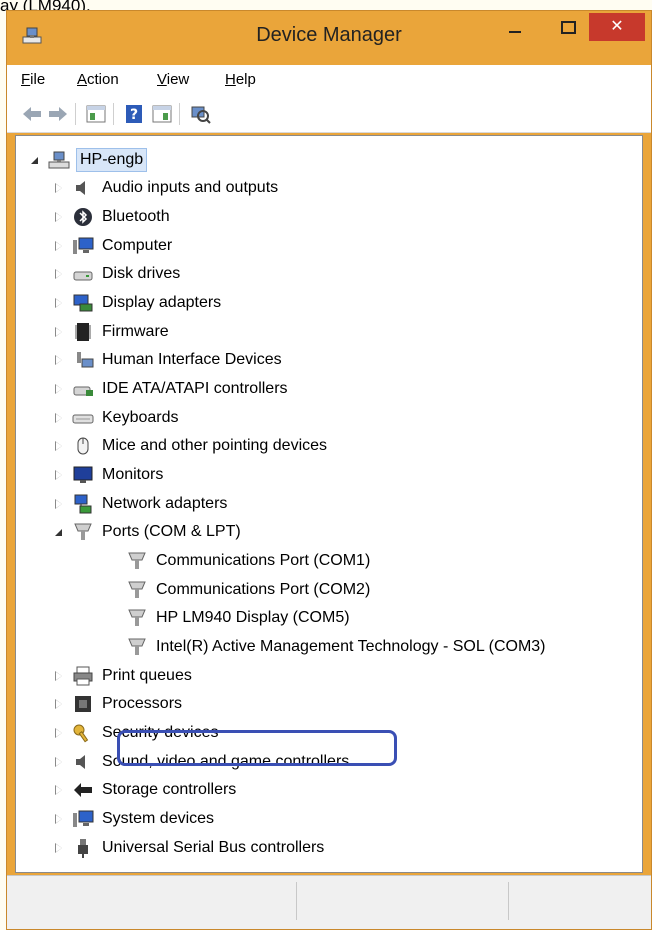 The height and width of the screenshot is (930, 652). What do you see at coordinates (167, 187) in the screenshot?
I see `tree-item-audio-inputs: Audio inputs and outputs` at bounding box center [167, 187].